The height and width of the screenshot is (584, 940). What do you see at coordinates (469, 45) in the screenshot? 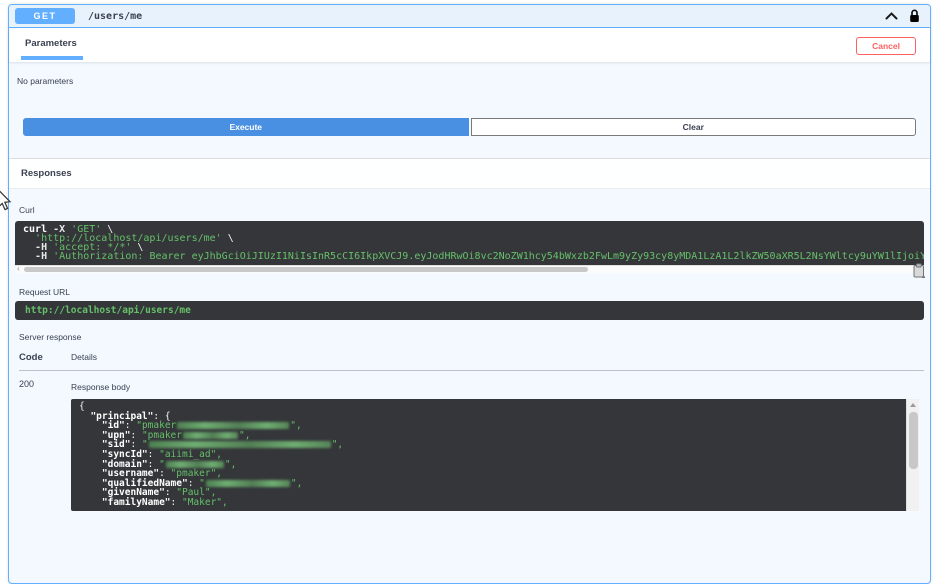
I see `parameters-section-header: Parameters Cancel` at bounding box center [469, 45].